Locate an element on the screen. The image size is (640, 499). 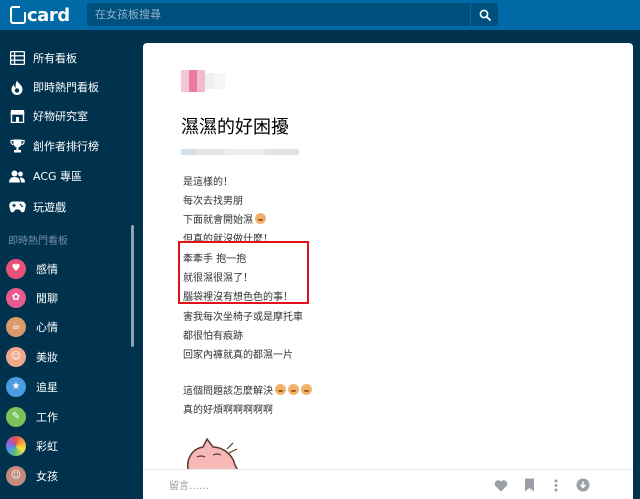
sidebar-item-label: 即時熱門看板 is located at coordinates (66, 87).